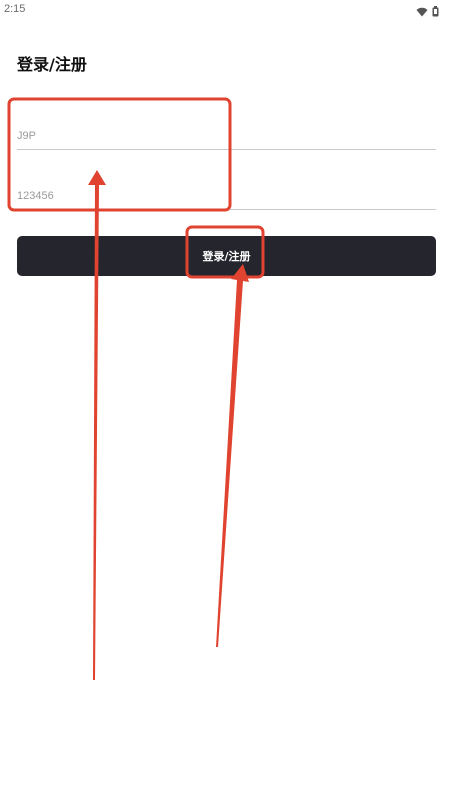 The image size is (453, 807). What do you see at coordinates (15, 9) in the screenshot?
I see `status-time: 2:15` at bounding box center [15, 9].